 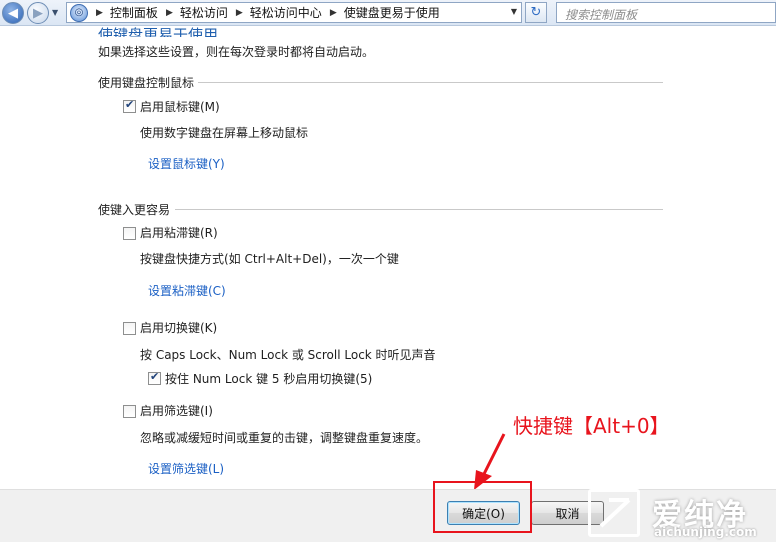 What do you see at coordinates (288, 355) in the screenshot?
I see `toggle-keys-description: 按 Caps Lock、Num Lock 或 Scroll Lock 时听见声音` at bounding box center [288, 355].